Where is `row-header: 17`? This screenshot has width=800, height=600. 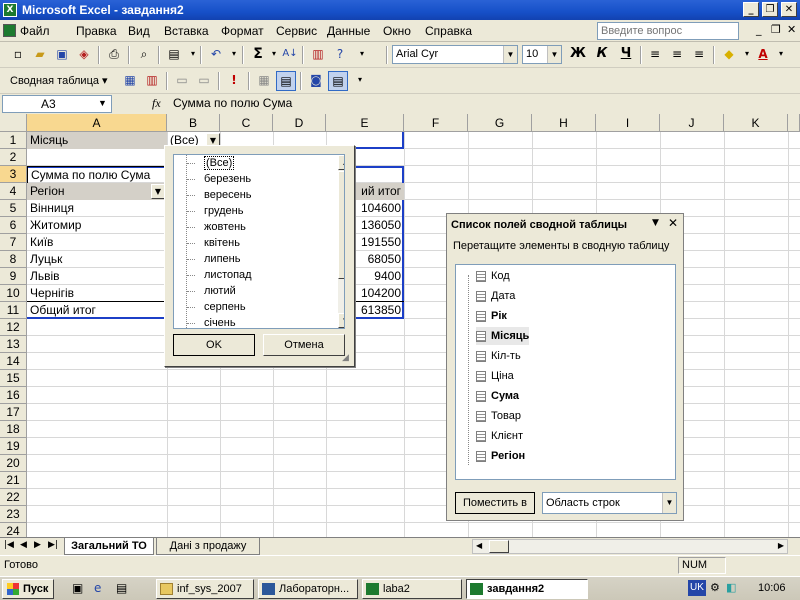 row-header: 17 is located at coordinates (13, 412).